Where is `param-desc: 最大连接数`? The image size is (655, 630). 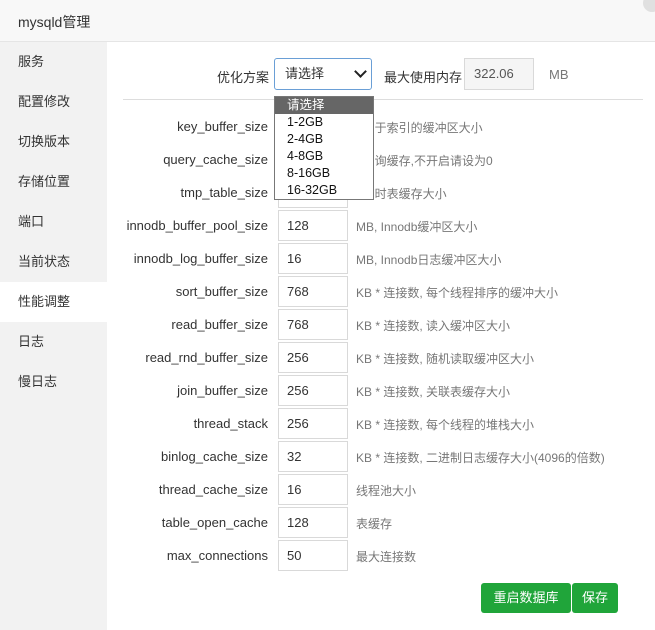 param-desc: 最大连接数 is located at coordinates (386, 557).